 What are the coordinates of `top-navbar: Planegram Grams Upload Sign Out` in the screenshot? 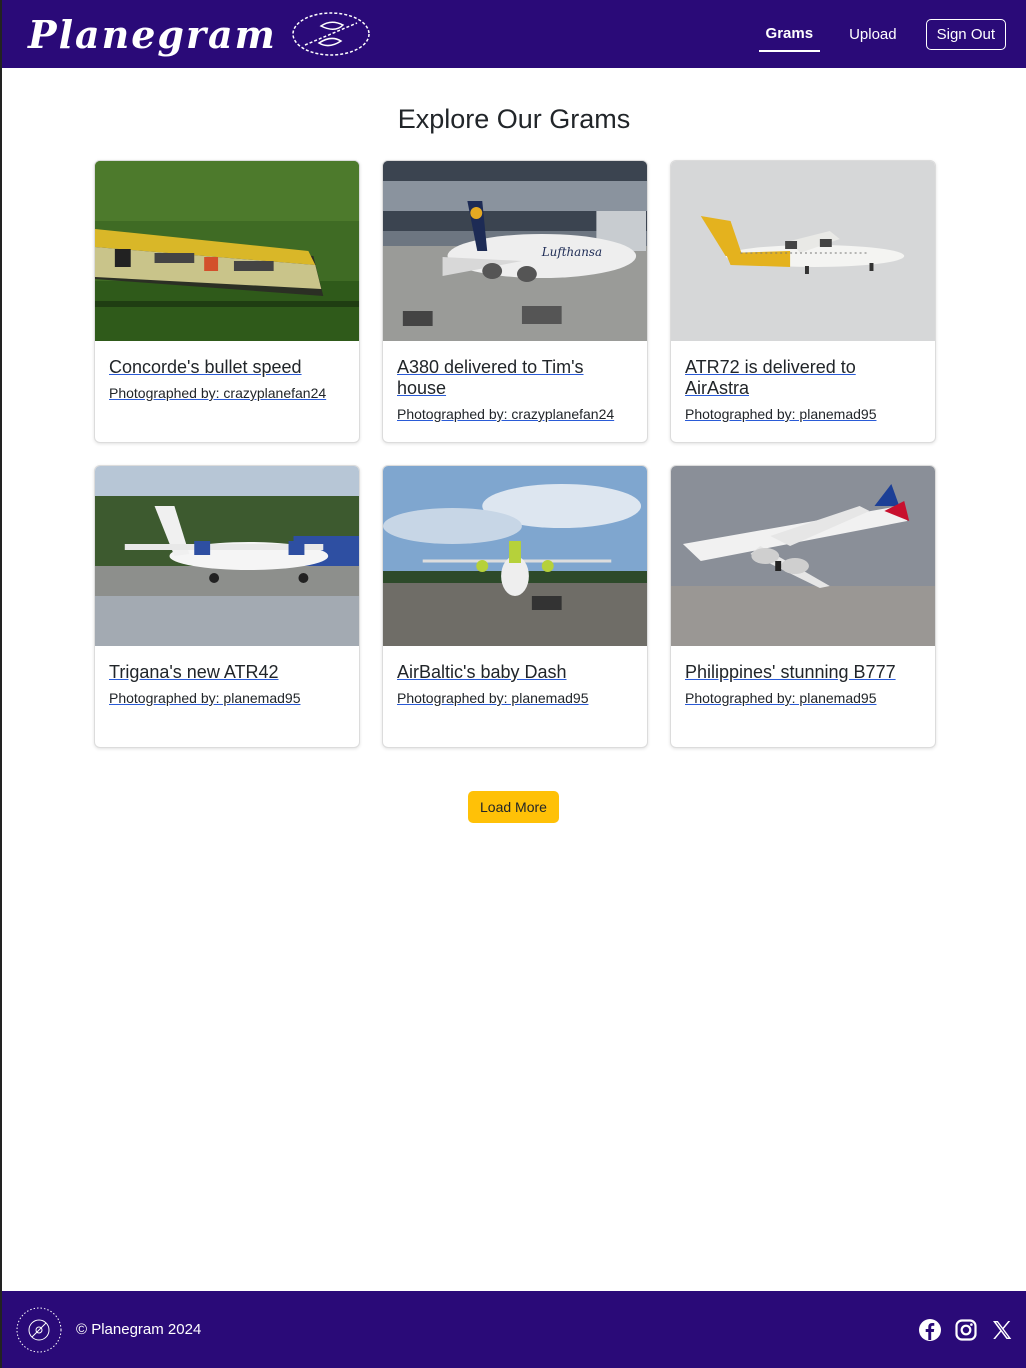 It's located at (514, 34).